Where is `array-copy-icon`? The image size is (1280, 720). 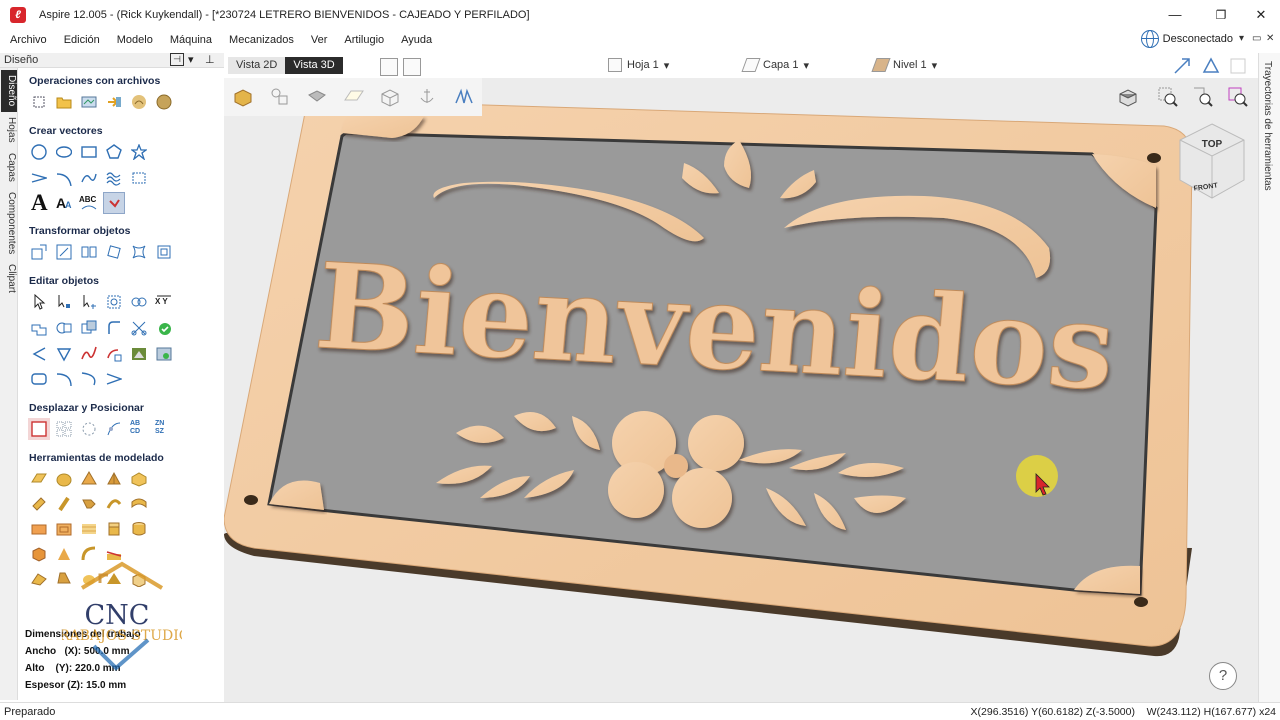 array-copy-icon is located at coordinates (64, 429).